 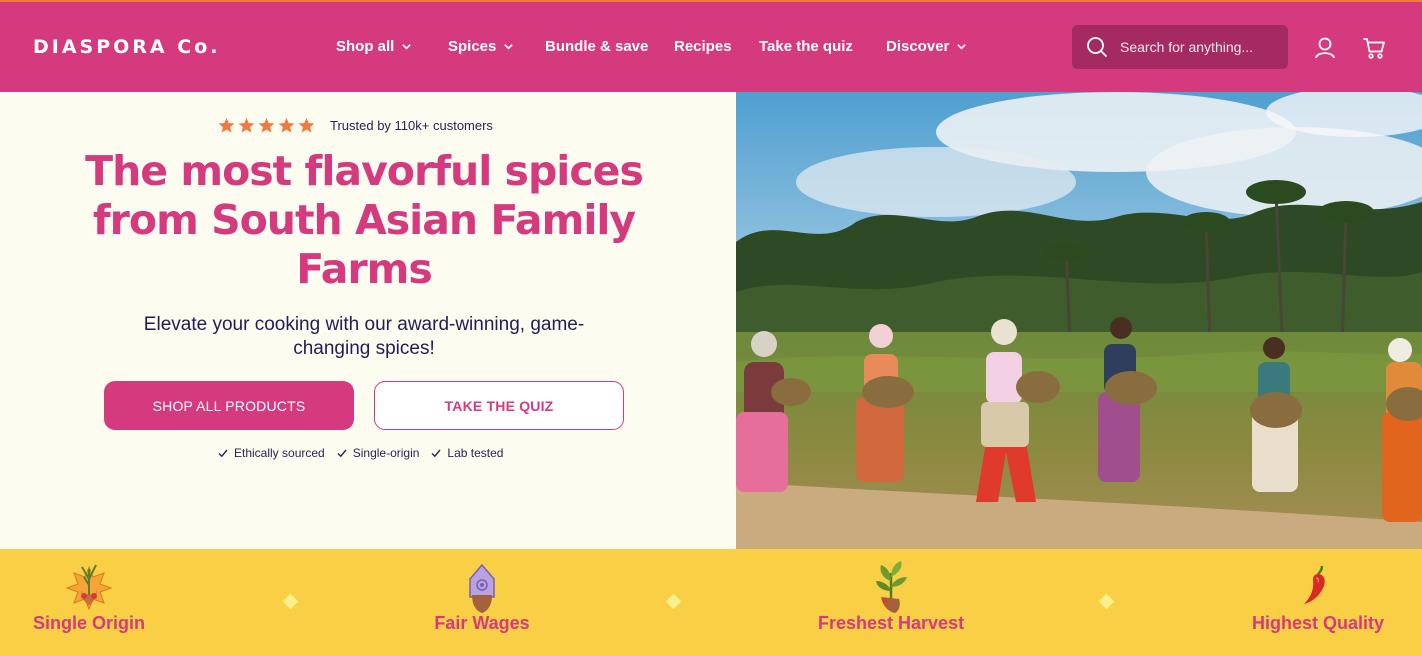 I want to click on brand-logo: DIASPORA Co., so click(x=126, y=47).